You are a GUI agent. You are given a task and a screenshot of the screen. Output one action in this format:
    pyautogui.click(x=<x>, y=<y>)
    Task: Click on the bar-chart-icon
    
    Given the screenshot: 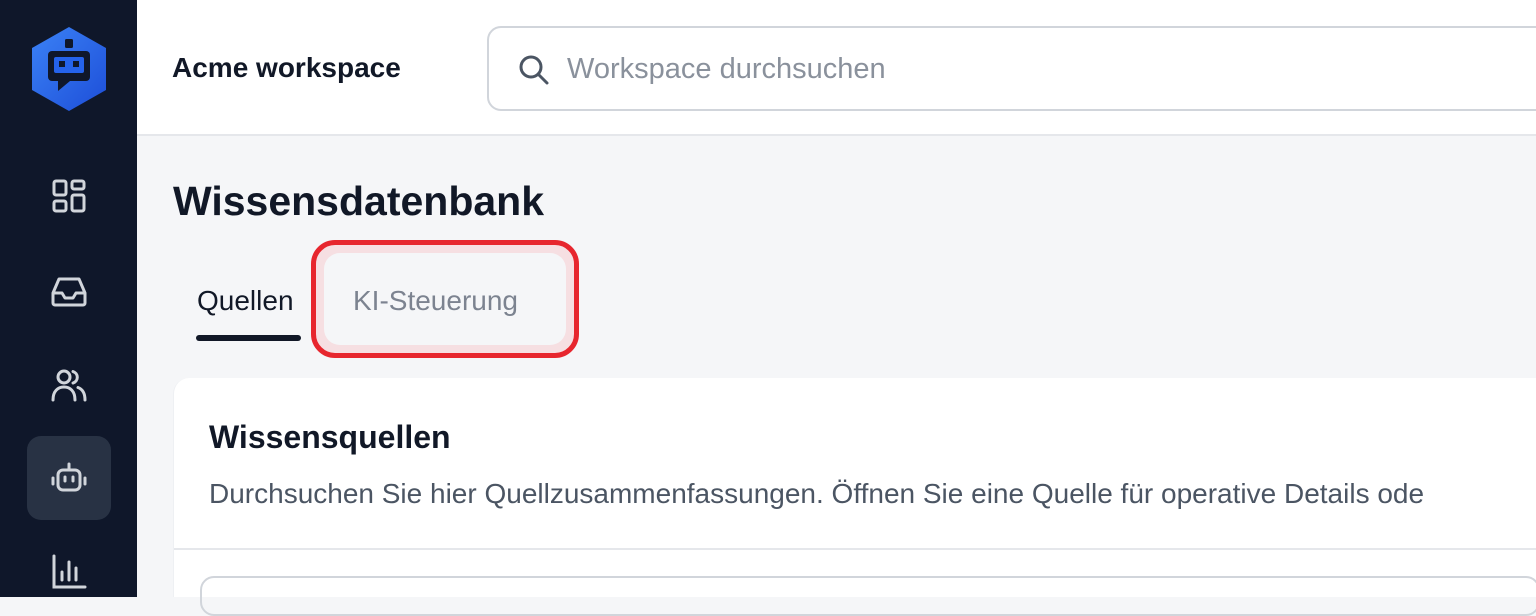 What is the action you would take?
    pyautogui.click(x=69, y=571)
    